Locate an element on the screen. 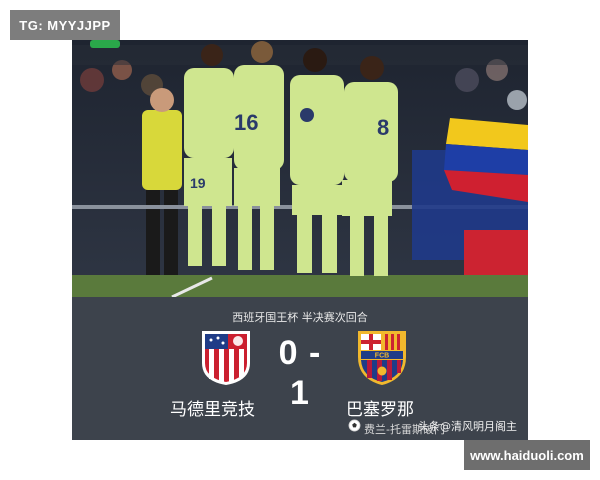 This screenshot has width=600, height=480. site-url-watermark: www.haiduoli.com is located at coordinates (527, 455).